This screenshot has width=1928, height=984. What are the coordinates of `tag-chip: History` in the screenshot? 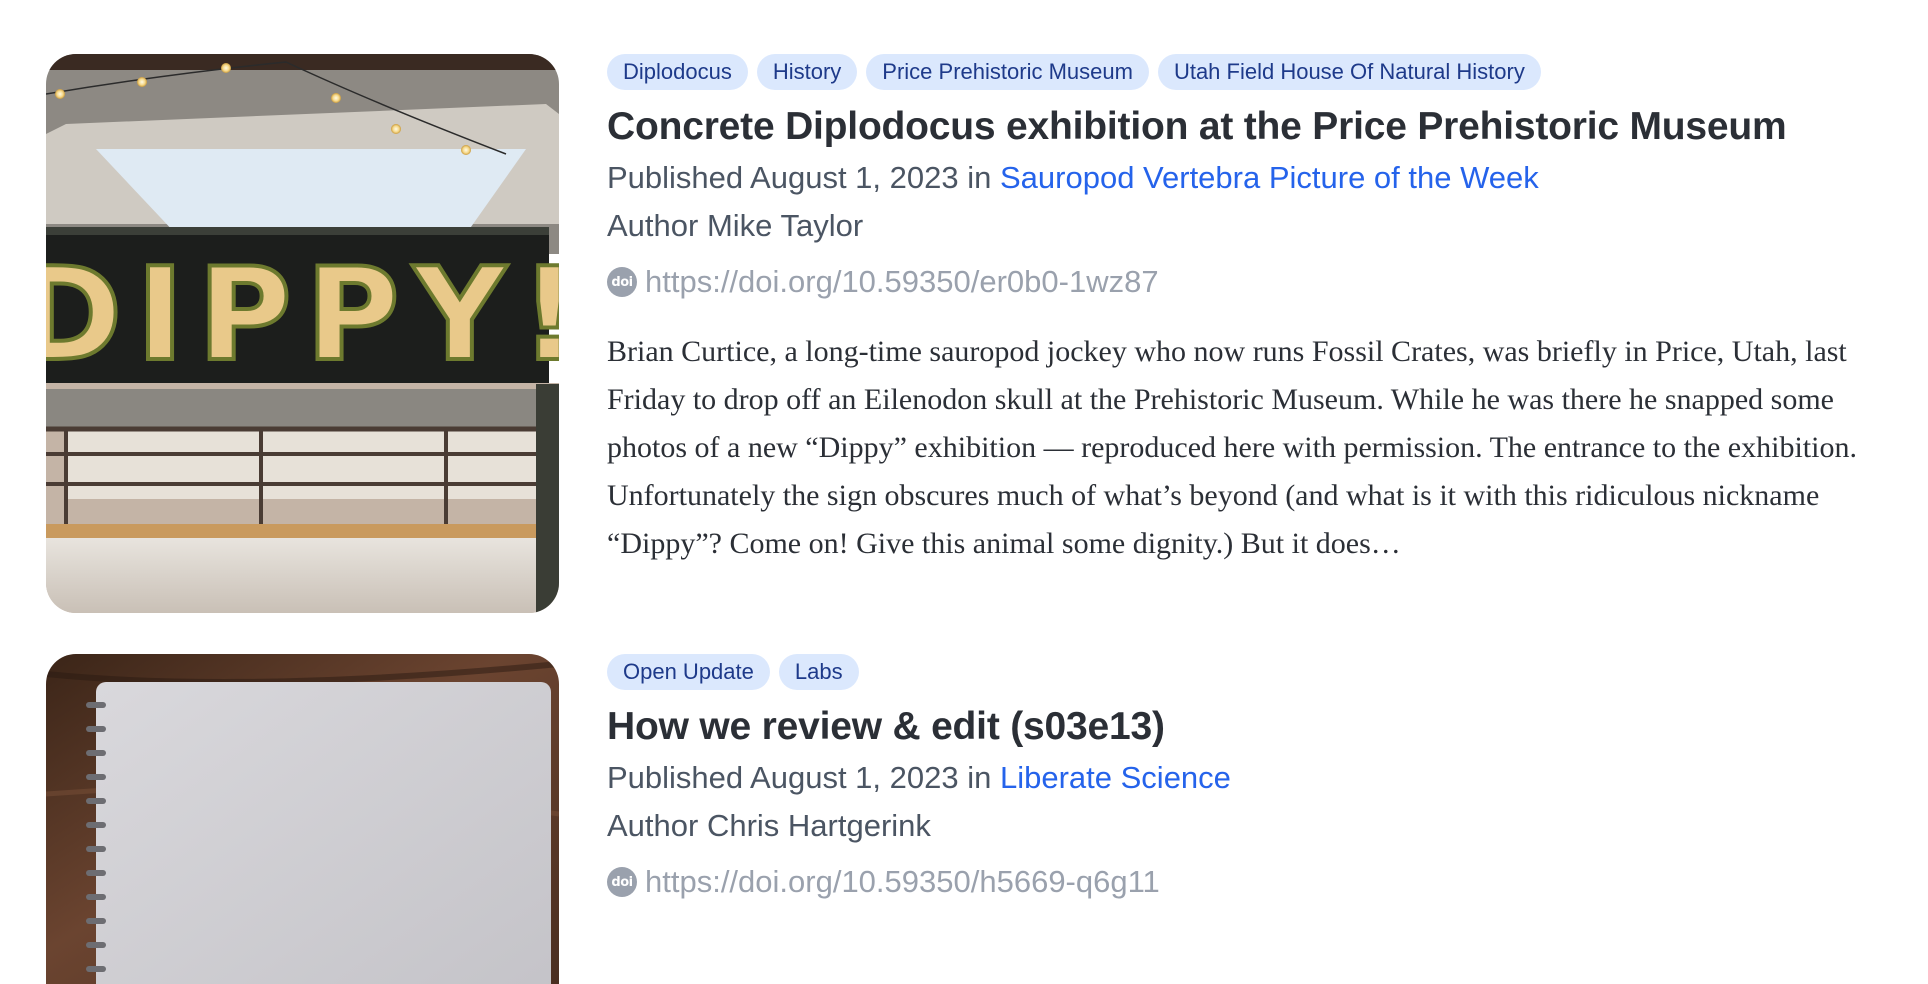 It's located at (807, 72).